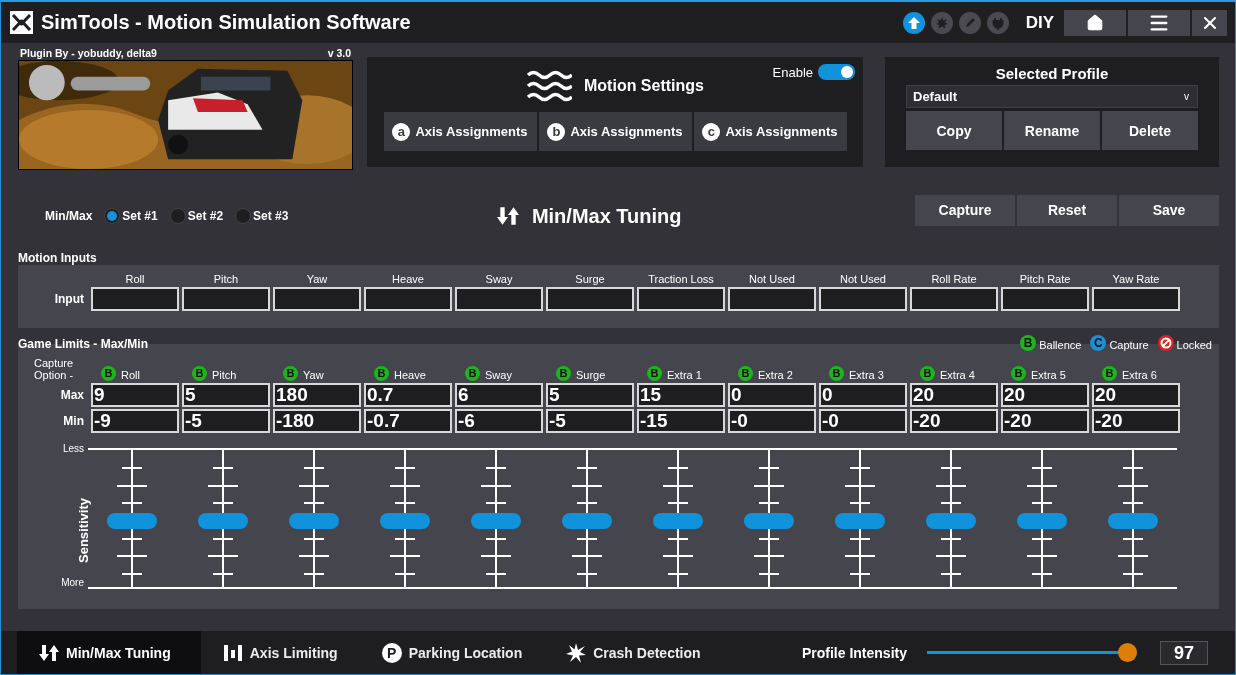 Image resolution: width=1236 pixels, height=675 pixels. What do you see at coordinates (1060, 345) in the screenshot?
I see `legend-label: Ballence` at bounding box center [1060, 345].